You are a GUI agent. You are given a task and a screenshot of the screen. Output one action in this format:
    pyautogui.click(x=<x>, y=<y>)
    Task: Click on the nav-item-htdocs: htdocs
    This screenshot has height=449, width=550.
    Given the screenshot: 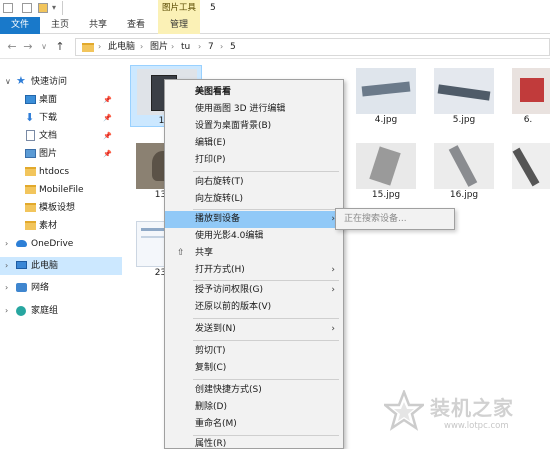 What is the action you would take?
    pyautogui.click(x=61, y=172)
    